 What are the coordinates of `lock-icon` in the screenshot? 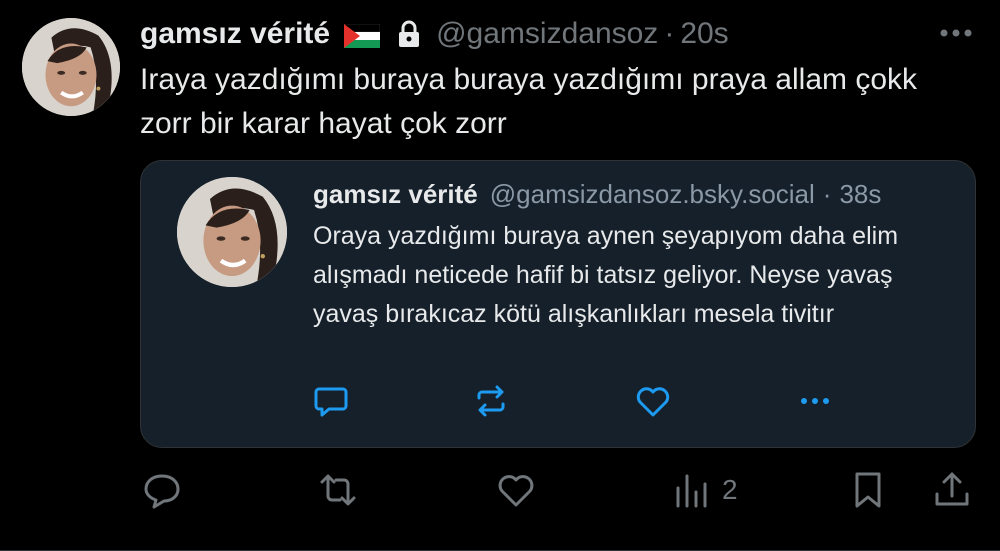 It's located at (409, 34).